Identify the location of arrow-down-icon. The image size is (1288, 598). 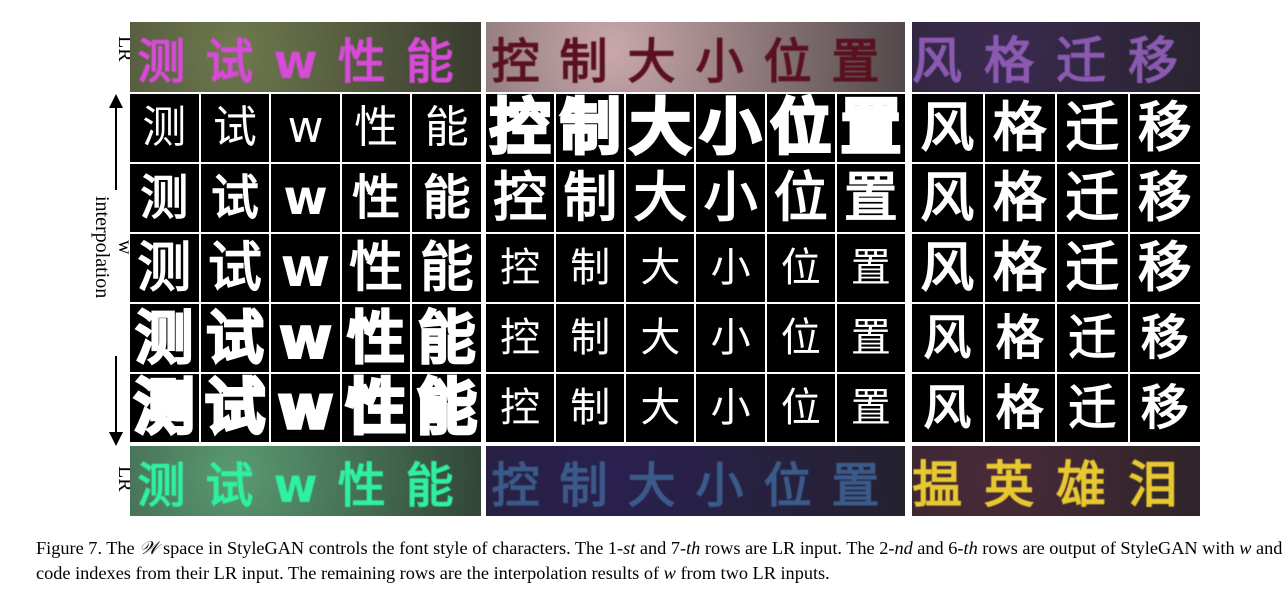
(116, 439).